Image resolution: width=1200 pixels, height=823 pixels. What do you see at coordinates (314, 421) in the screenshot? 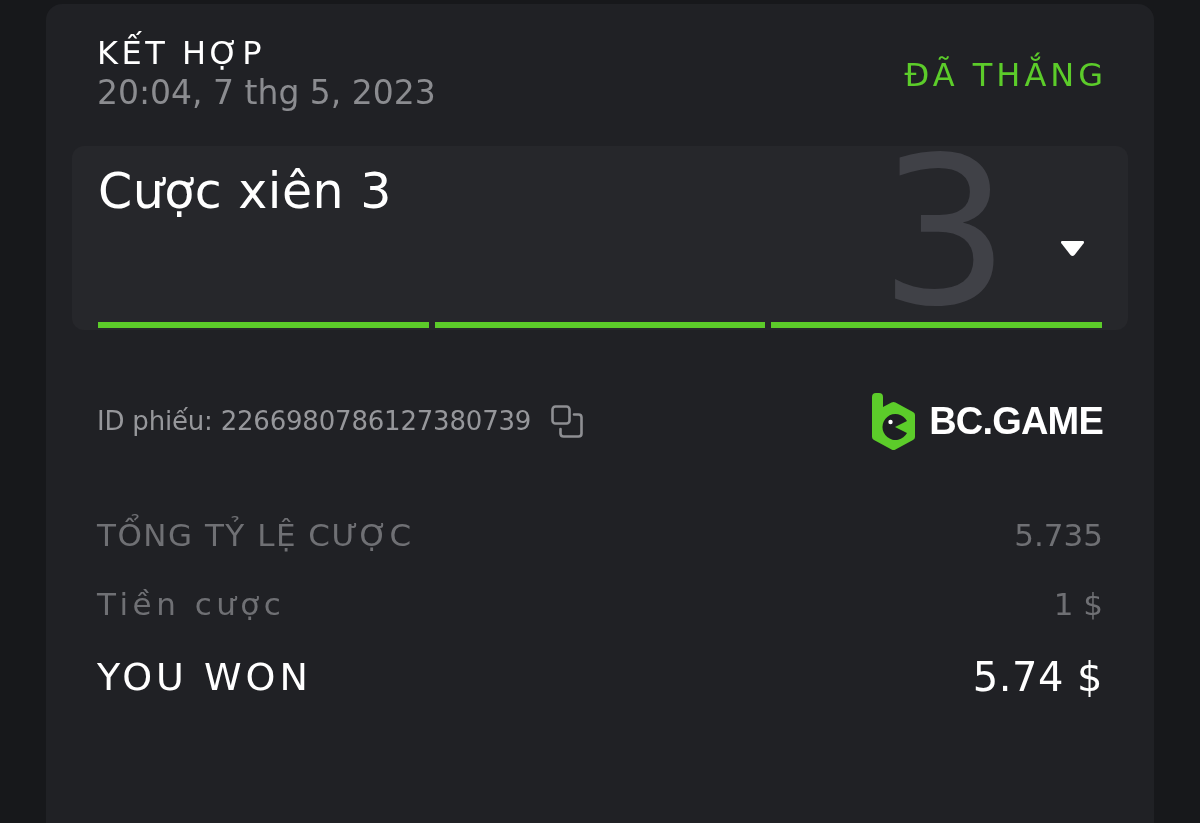
I see `ticket-id: ID phiếu: 2266980786127380739` at bounding box center [314, 421].